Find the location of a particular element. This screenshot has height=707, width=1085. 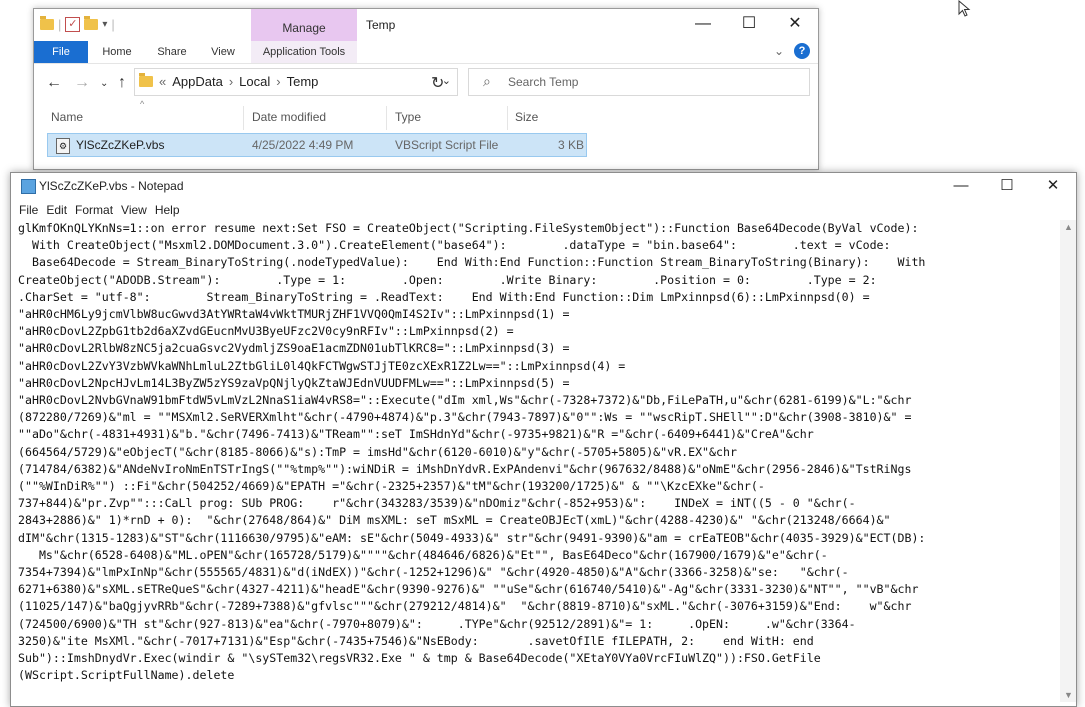

menu-help: Help is located at coordinates (167, 210).